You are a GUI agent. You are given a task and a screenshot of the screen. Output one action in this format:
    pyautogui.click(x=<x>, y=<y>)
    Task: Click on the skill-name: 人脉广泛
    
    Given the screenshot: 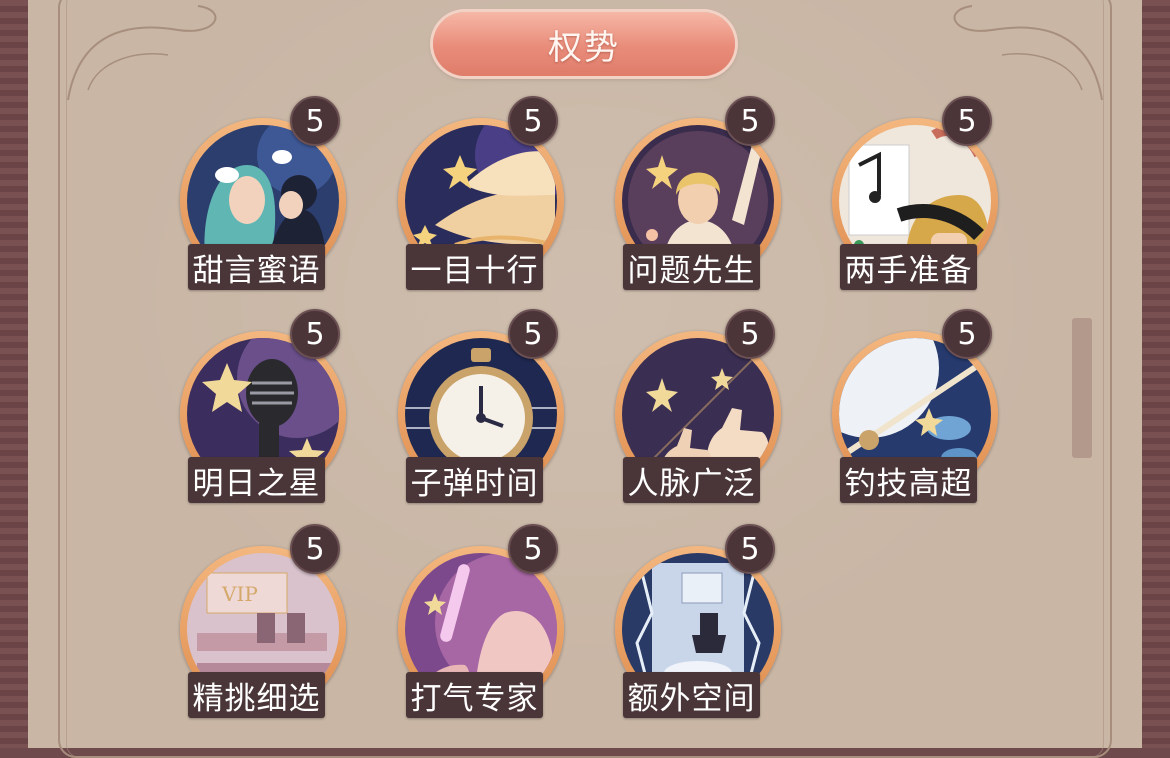 What is the action you would take?
    pyautogui.click(x=691, y=480)
    